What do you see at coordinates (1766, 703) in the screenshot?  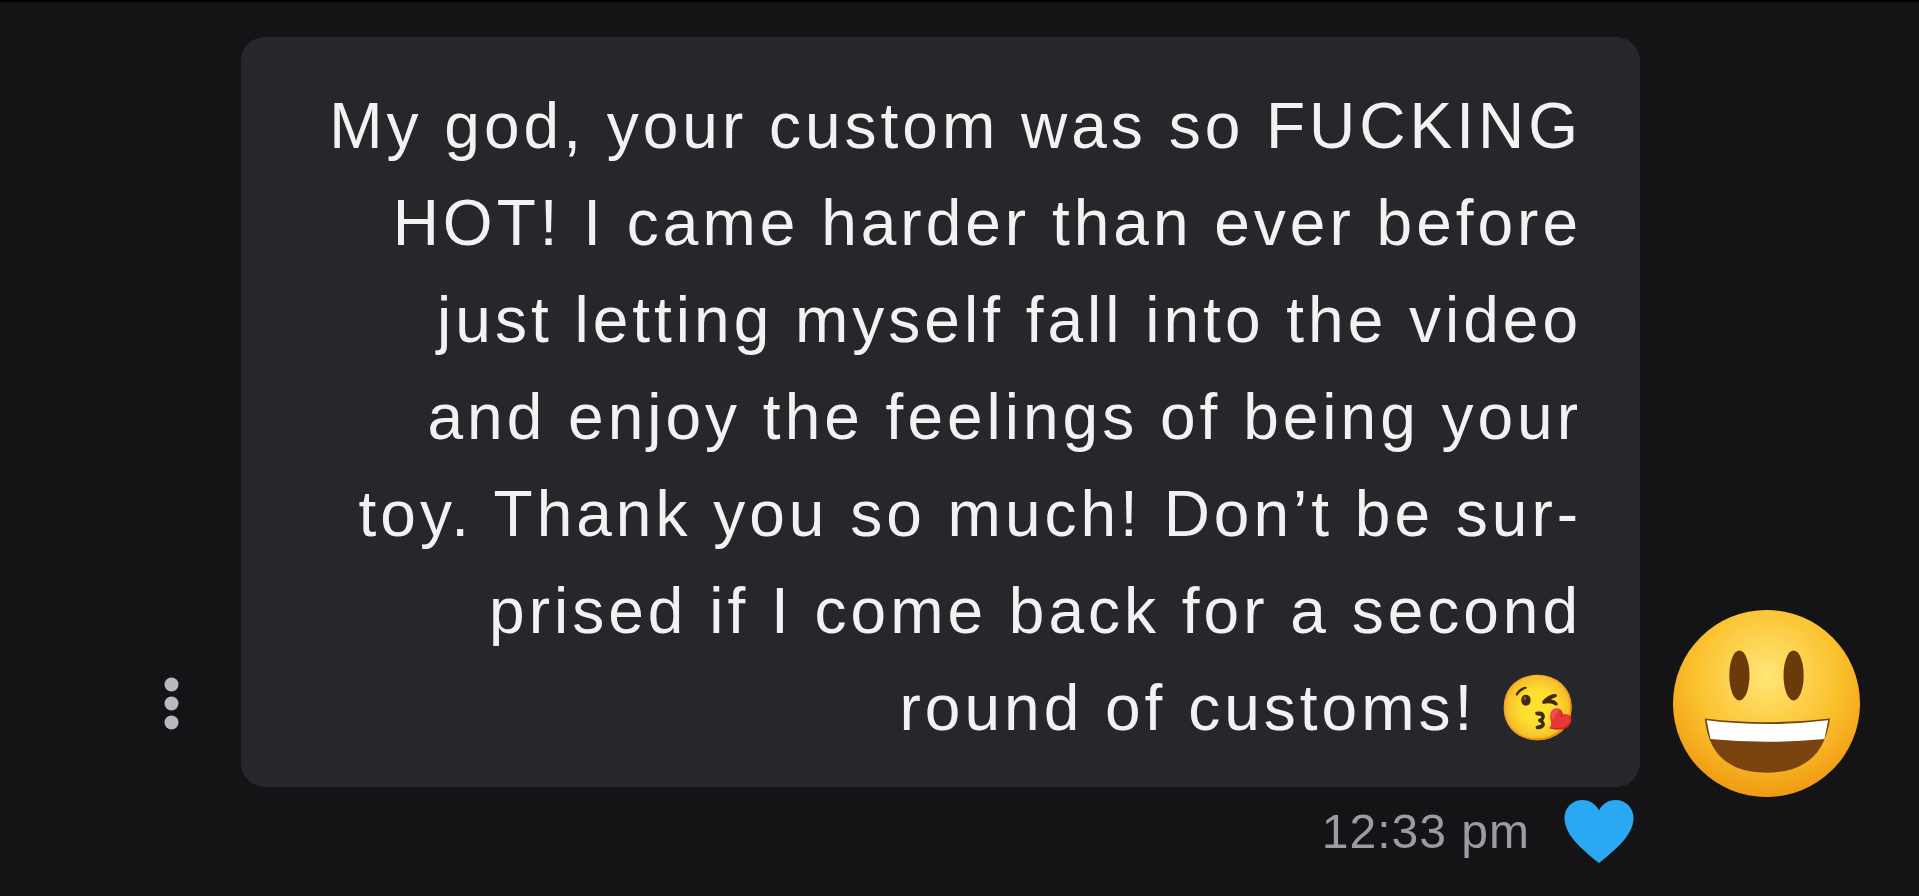 I see `grinning-face-icon` at bounding box center [1766, 703].